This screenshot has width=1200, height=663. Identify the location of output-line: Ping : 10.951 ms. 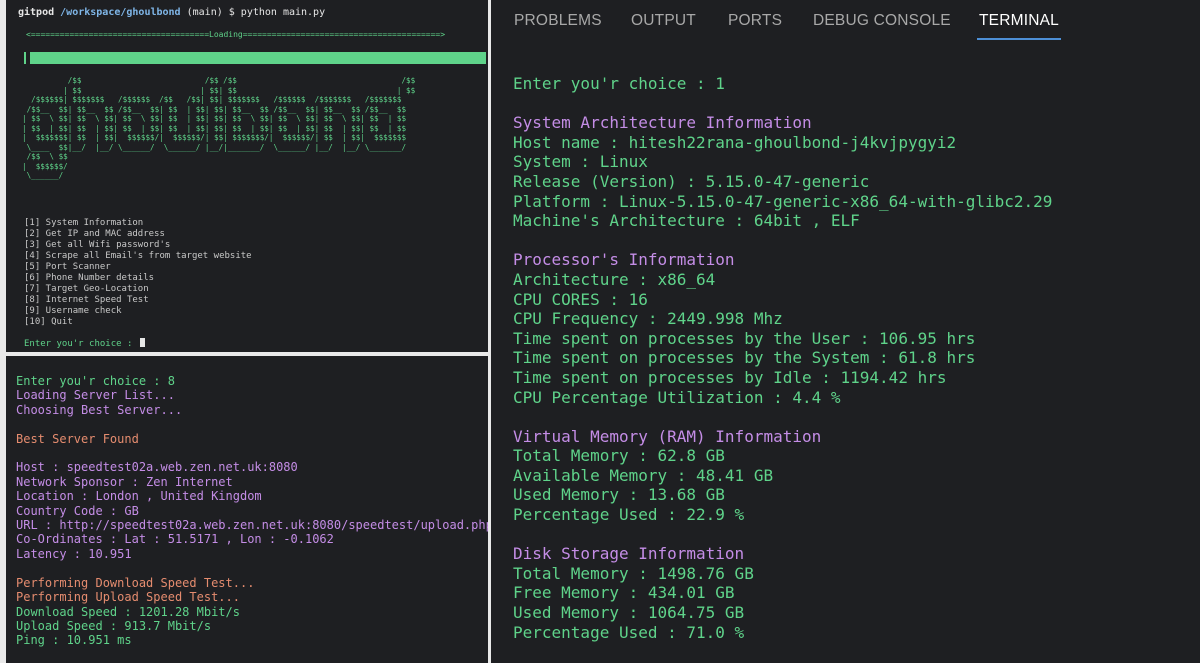
(74, 640).